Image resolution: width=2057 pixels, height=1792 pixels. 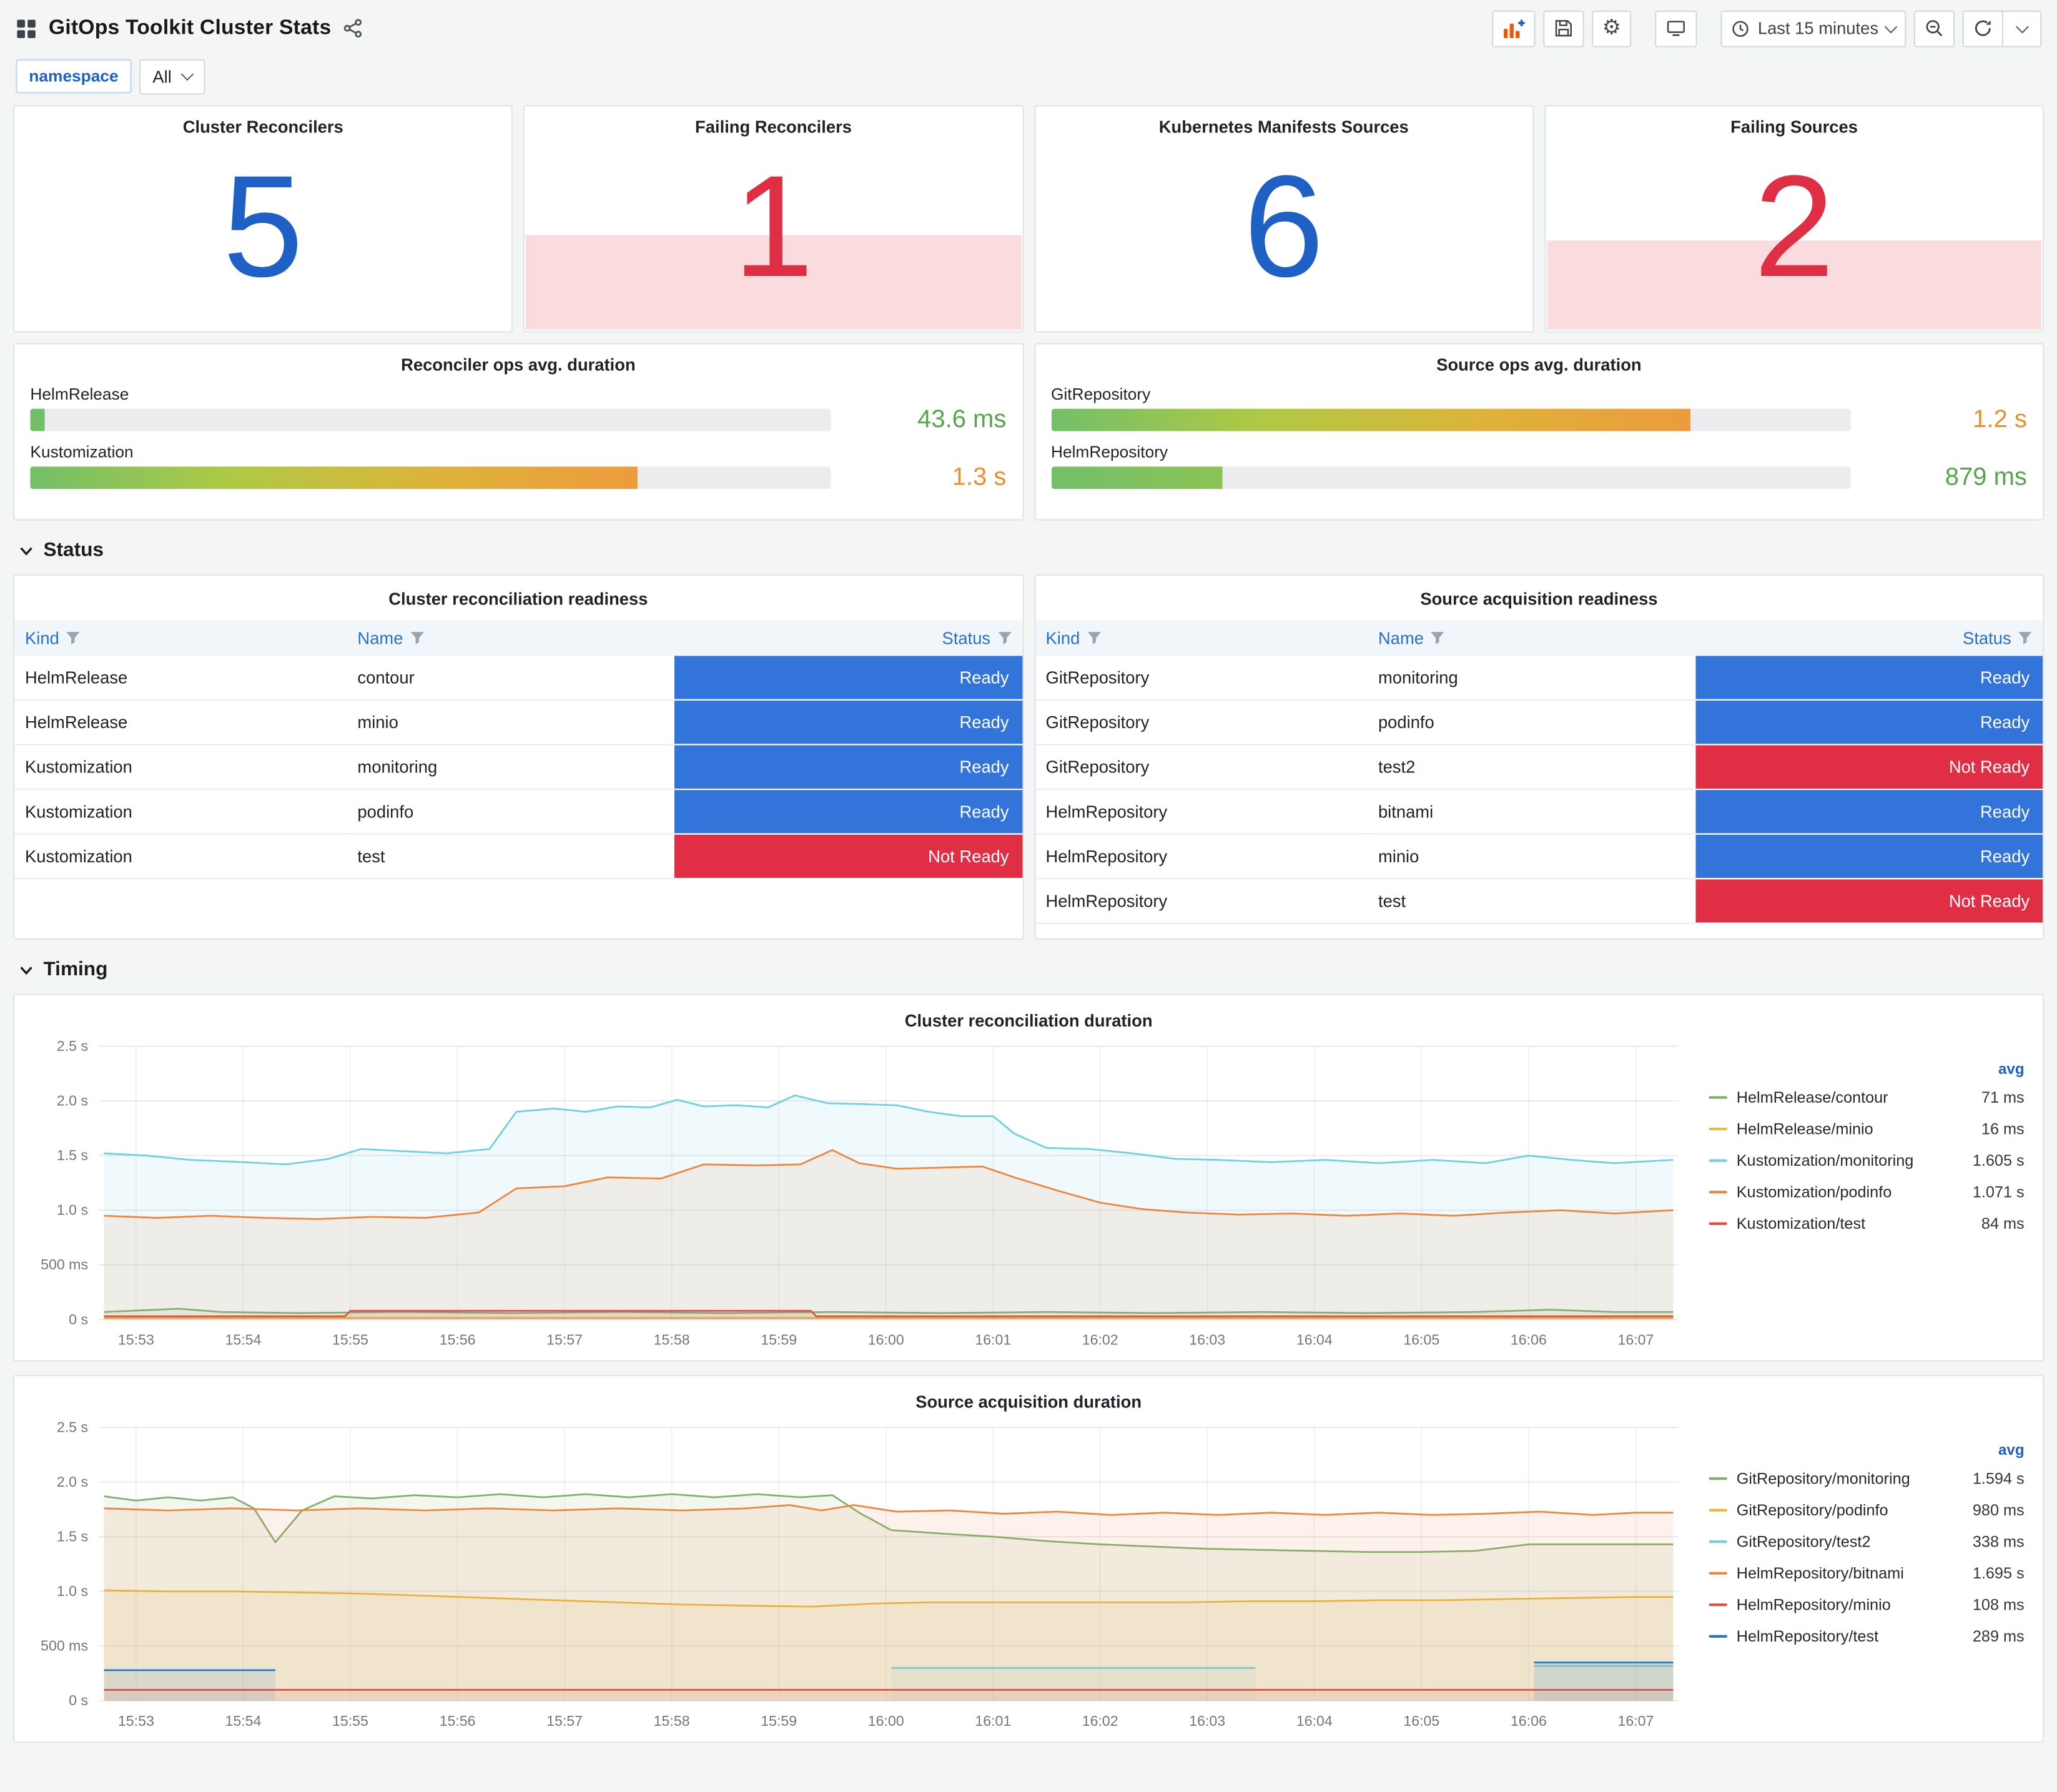 What do you see at coordinates (1539, 678) in the screenshot?
I see `table-row: GitRepository monitoring Ready` at bounding box center [1539, 678].